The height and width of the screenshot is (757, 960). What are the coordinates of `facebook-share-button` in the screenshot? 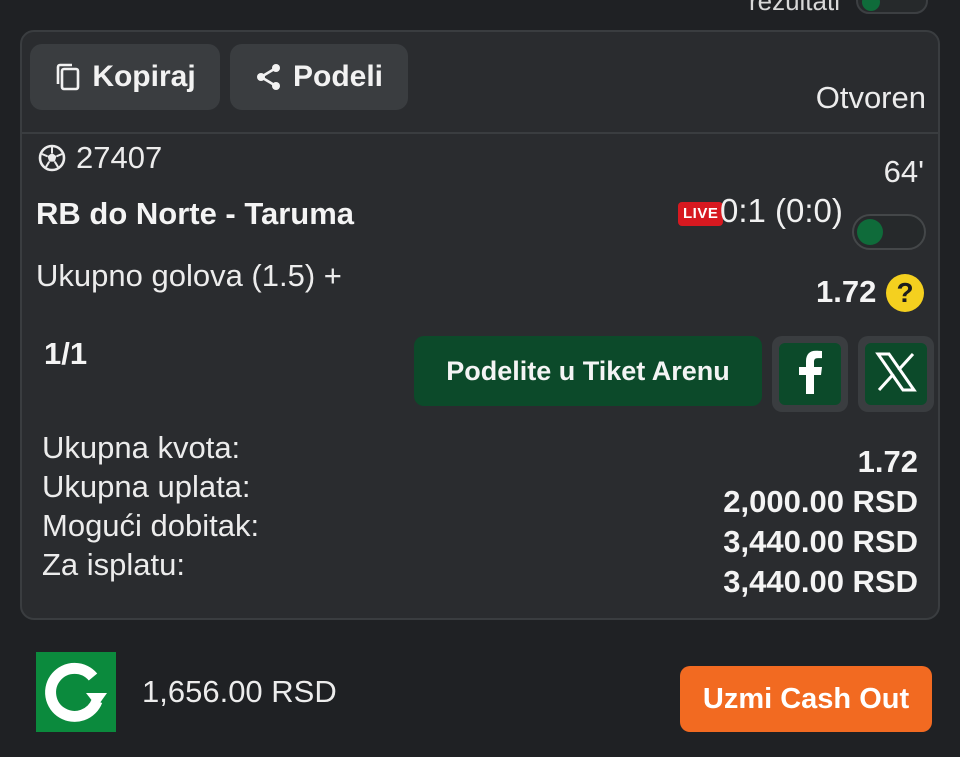 It's located at (810, 374).